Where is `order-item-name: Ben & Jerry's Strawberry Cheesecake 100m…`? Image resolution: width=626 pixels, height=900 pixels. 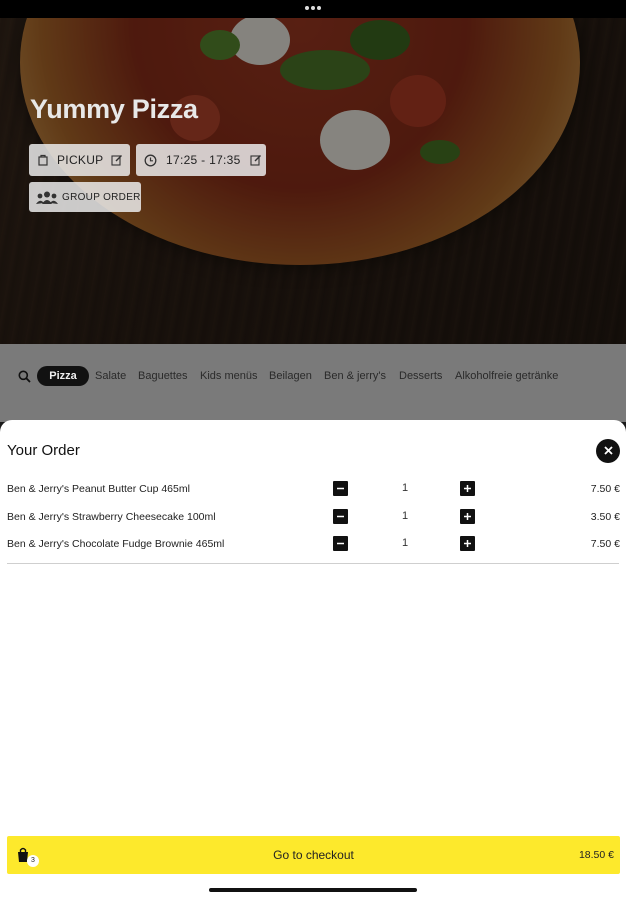 order-item-name: Ben & Jerry's Strawberry Cheesecake 100m… is located at coordinates (111, 517).